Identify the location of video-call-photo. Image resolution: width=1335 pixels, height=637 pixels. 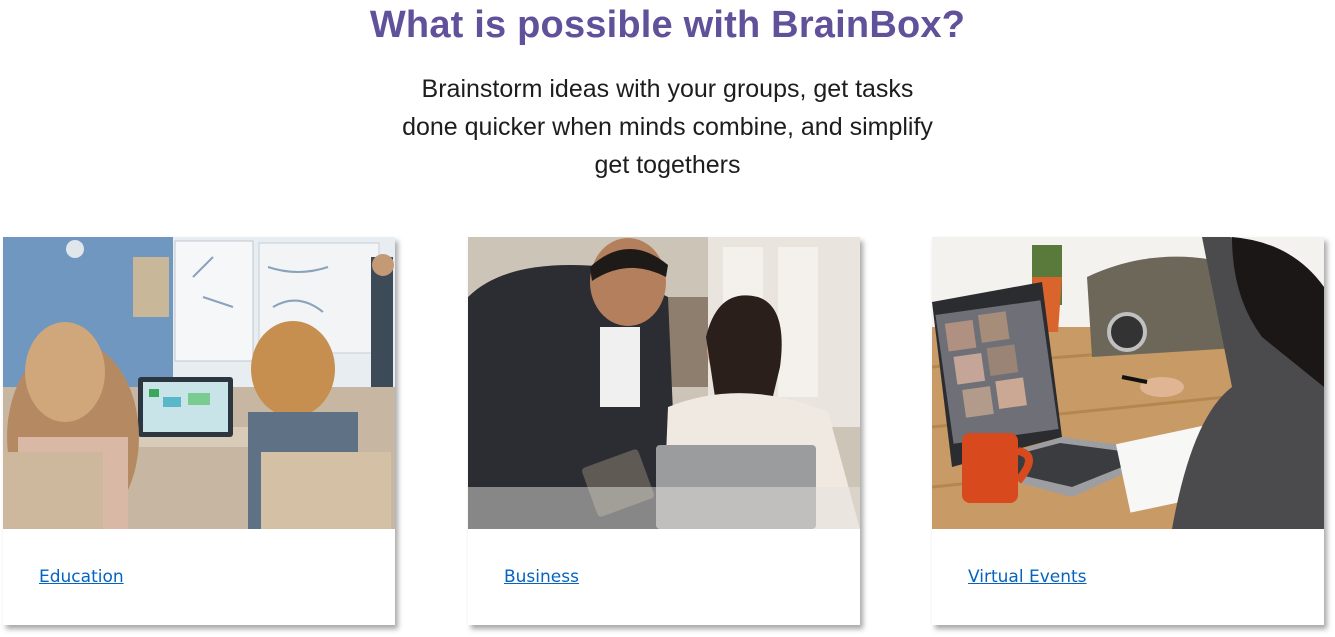
(1128, 383).